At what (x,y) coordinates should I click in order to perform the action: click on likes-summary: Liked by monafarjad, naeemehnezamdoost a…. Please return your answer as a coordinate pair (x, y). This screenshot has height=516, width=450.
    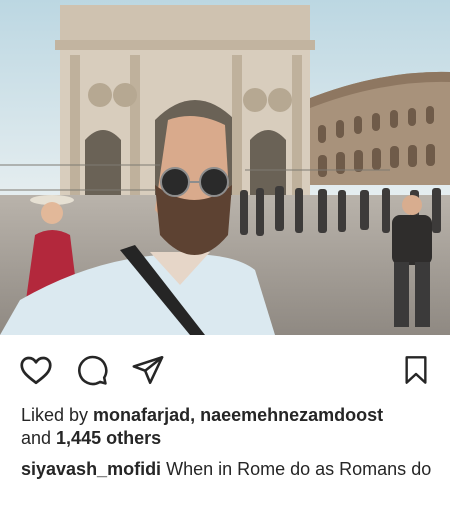
    Looking at the image, I should click on (231, 427).